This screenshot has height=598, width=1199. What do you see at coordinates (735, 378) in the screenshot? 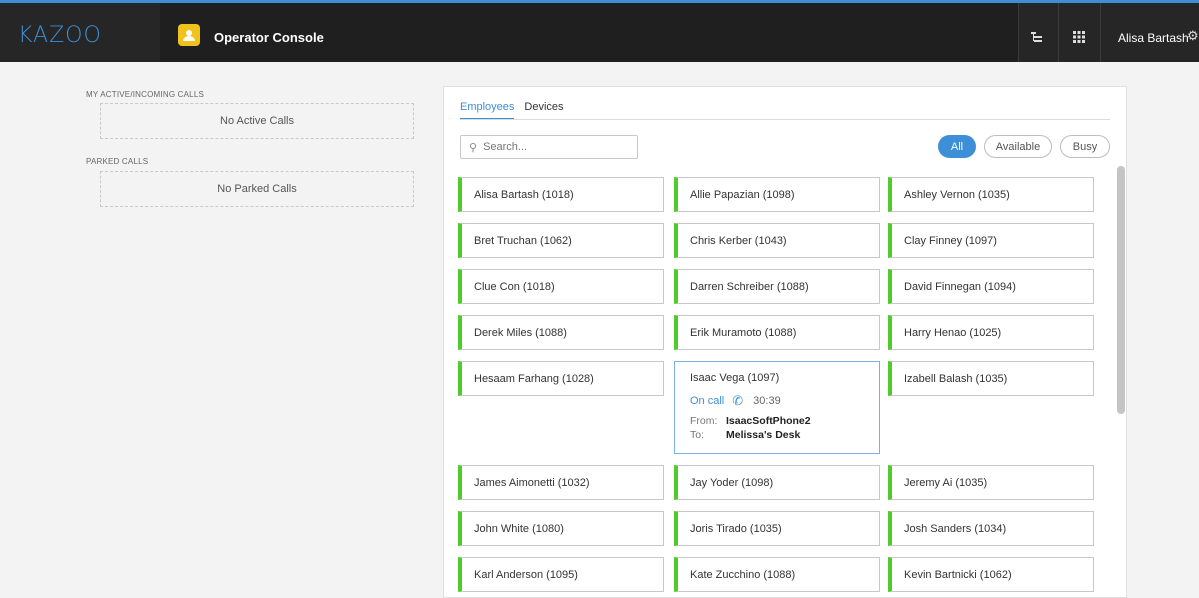
I see `employee-name: Isaac Vega (1097)` at bounding box center [735, 378].